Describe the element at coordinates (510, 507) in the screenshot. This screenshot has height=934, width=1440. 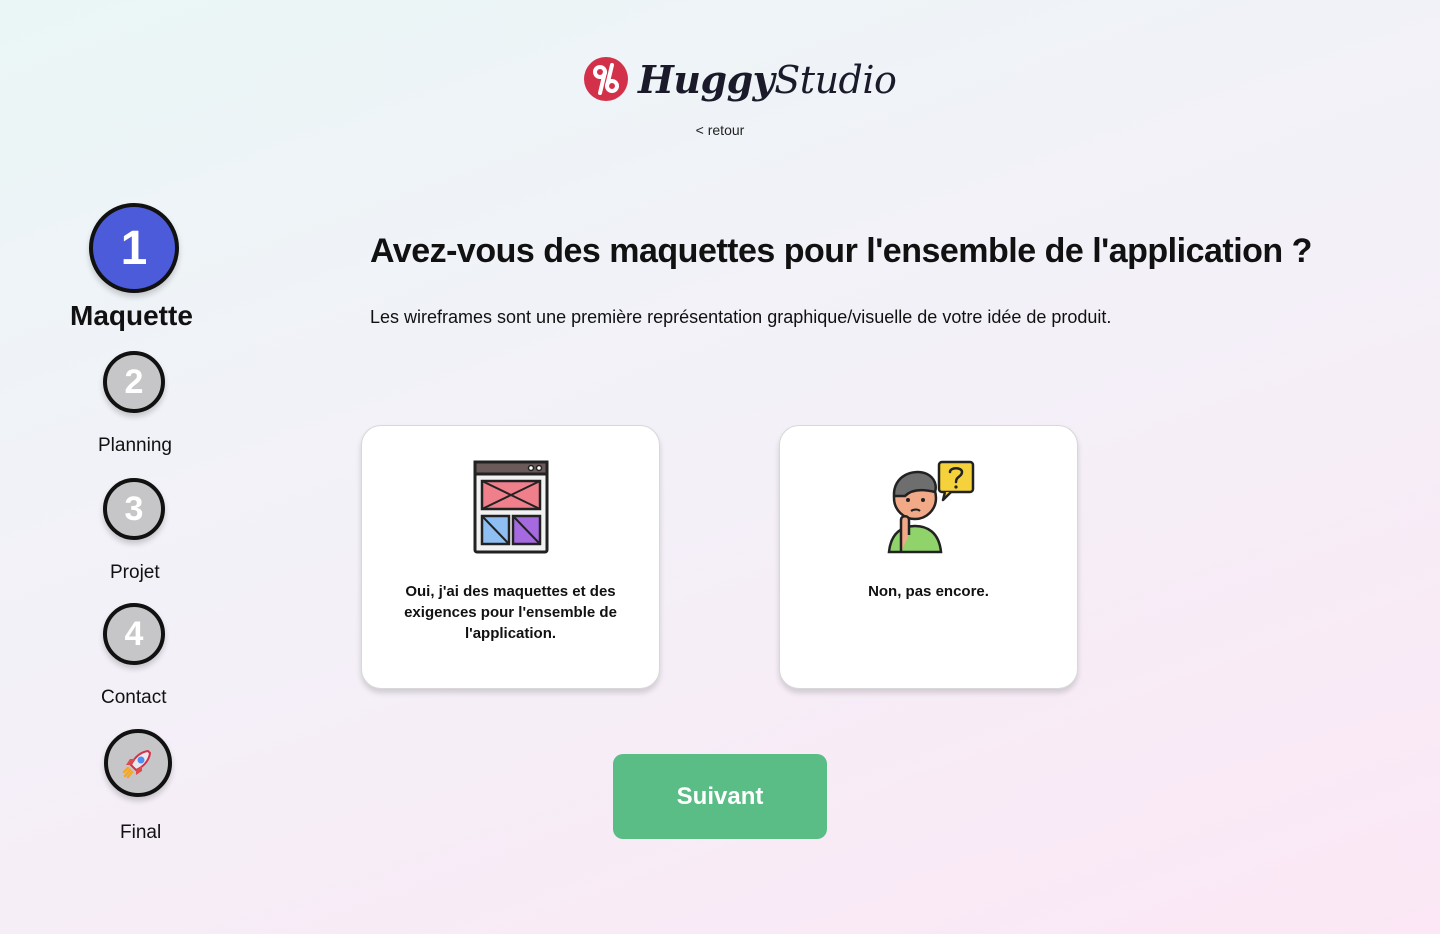
I see `wireframe-icon` at that location.